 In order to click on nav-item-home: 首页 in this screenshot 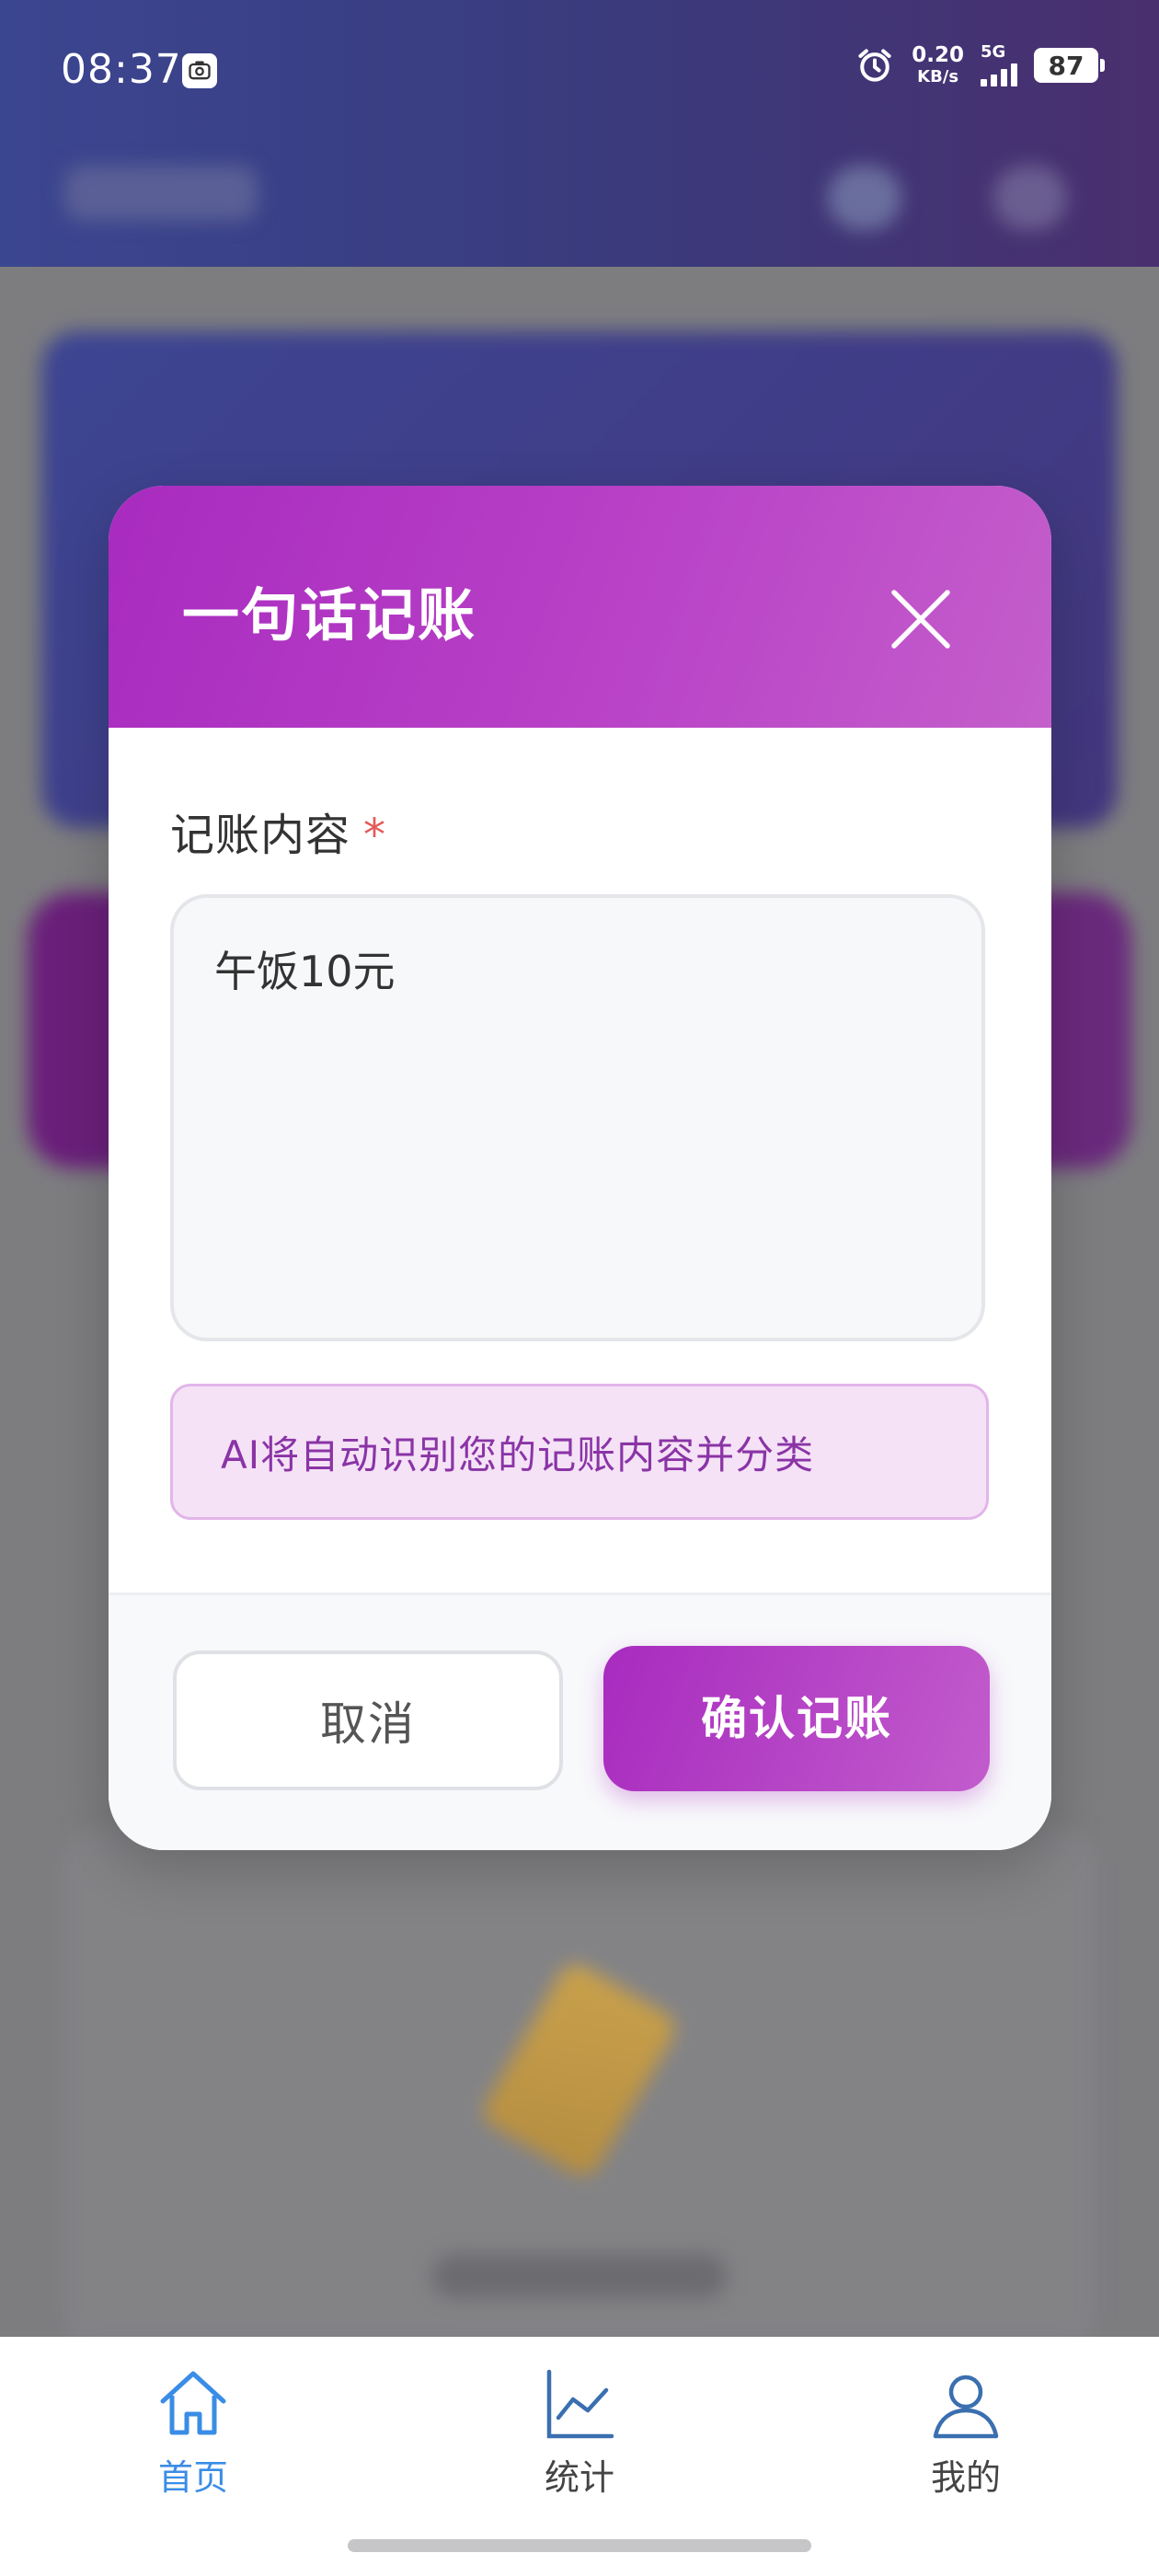, I will do `click(193, 2432)`.